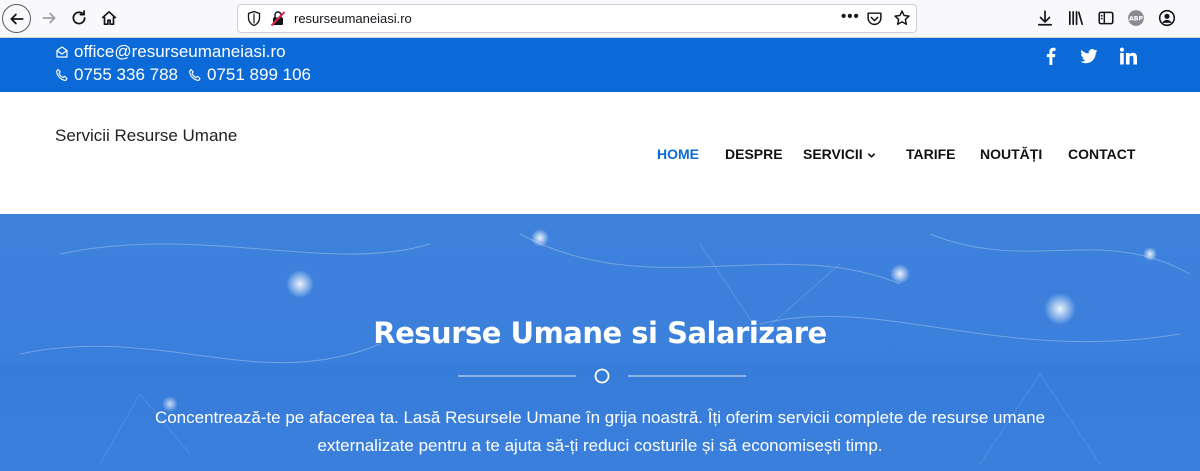 The width and height of the screenshot is (1200, 471). What do you see at coordinates (126, 75) in the screenshot?
I see `phone-link-1: 0755 336 788` at bounding box center [126, 75].